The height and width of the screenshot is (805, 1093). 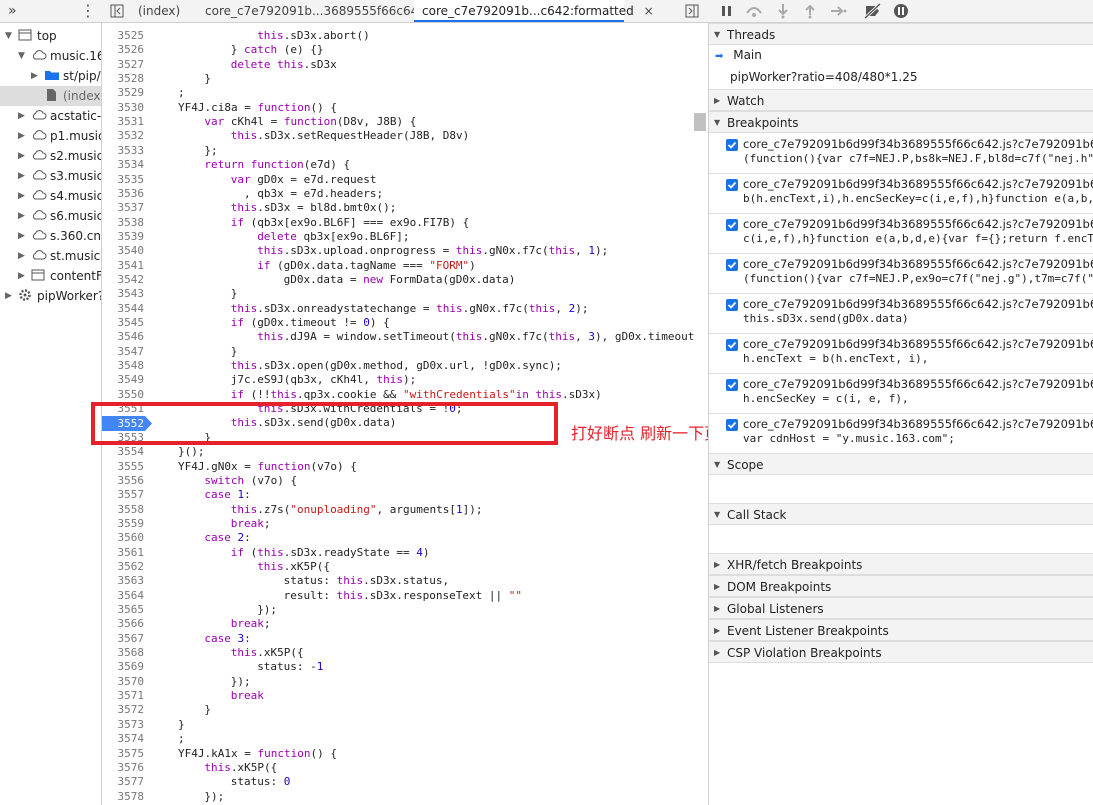 What do you see at coordinates (50, 56) in the screenshot?
I see `tree-item: ▼ music.163.com` at bounding box center [50, 56].